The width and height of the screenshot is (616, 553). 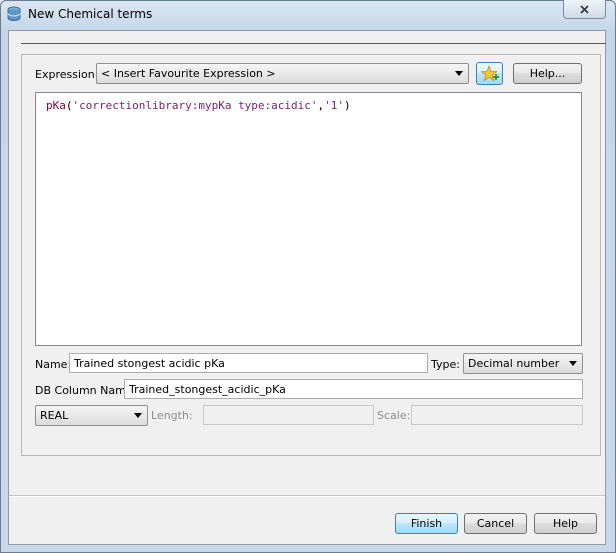 What do you see at coordinates (188, 73) in the screenshot?
I see `favourite-expression-value: < Insert Favourite Expression >` at bounding box center [188, 73].